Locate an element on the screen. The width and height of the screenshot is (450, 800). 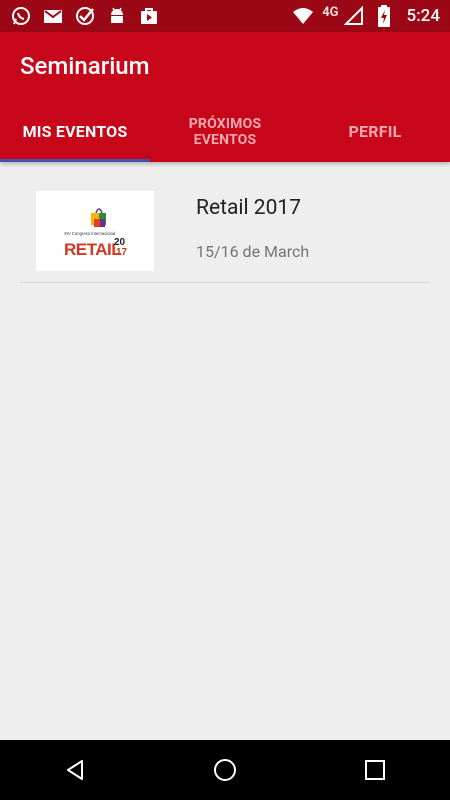
event-logo: XIV Congreso Internacional RETAIL 20 17 is located at coordinates (95, 231).